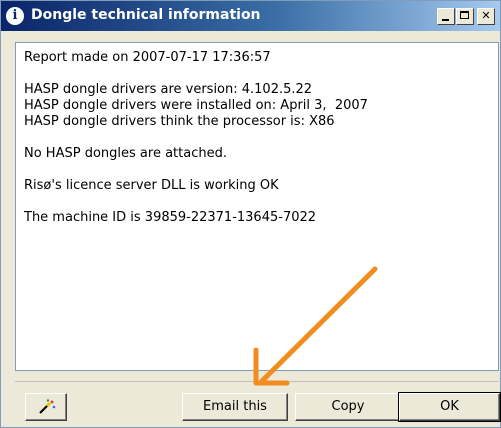 The image size is (501, 428). I want to click on close-button: ✕, so click(486, 16).